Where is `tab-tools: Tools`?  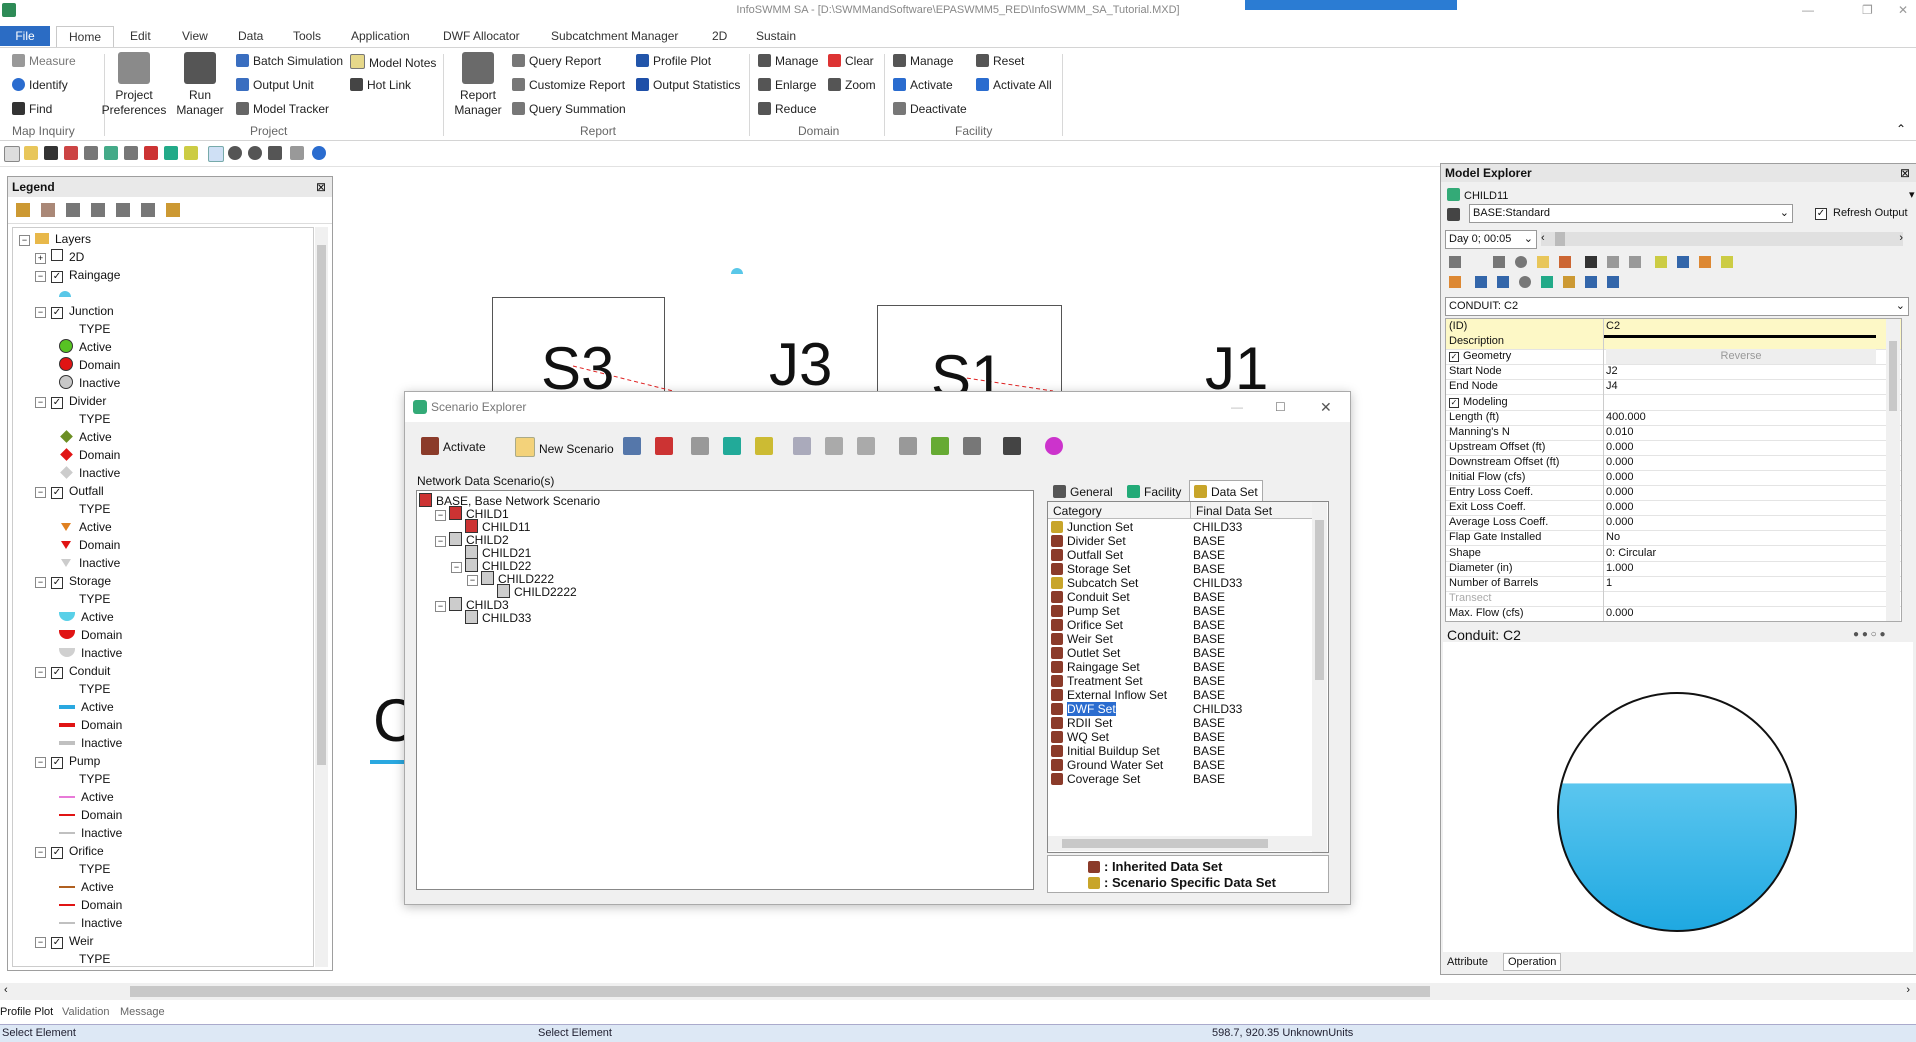 tab-tools: Tools is located at coordinates (307, 36).